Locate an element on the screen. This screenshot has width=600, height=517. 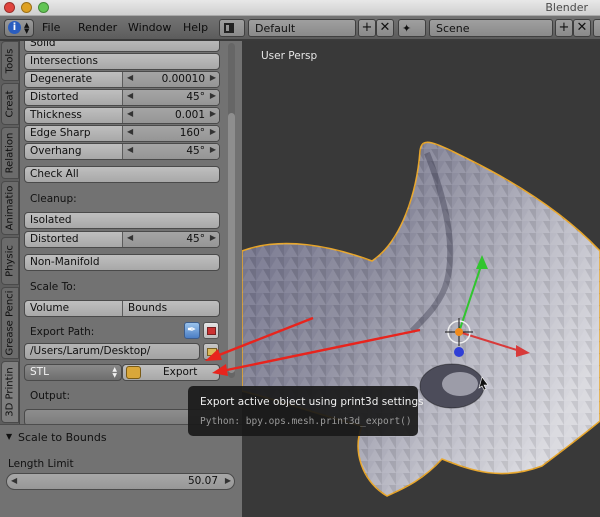
tooltip-python: Python: bpy.ops.mesh.print3d_export() is located at coordinates (306, 421).